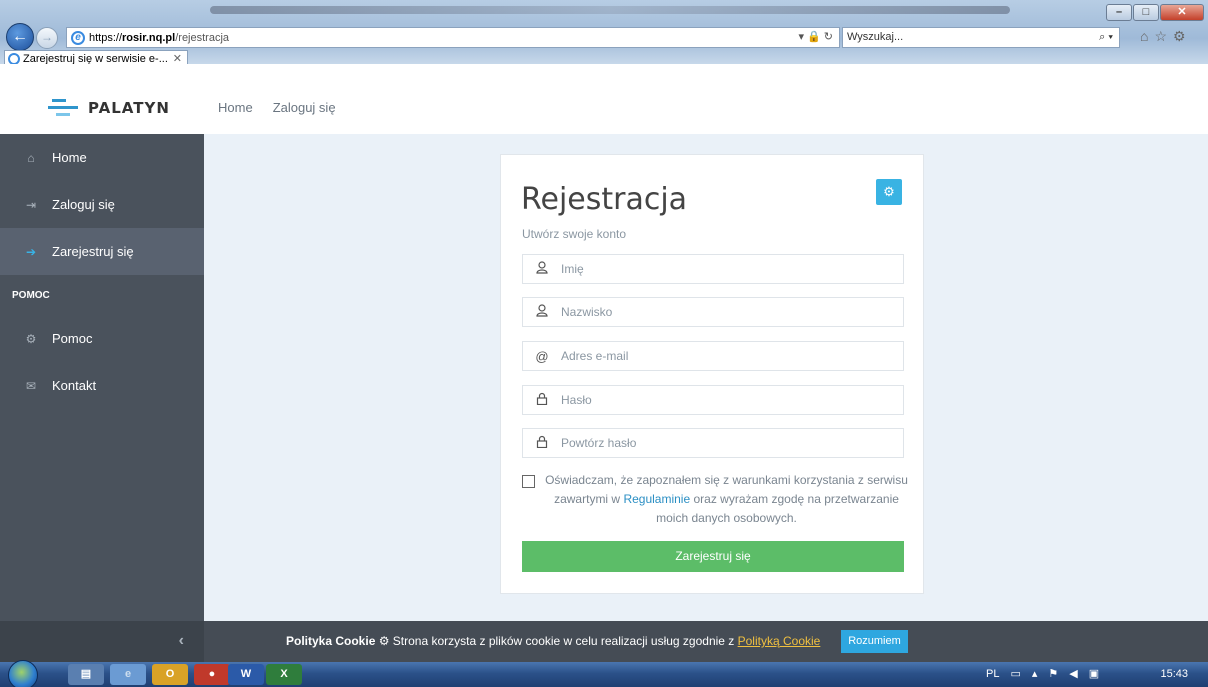 The image size is (1208, 687). What do you see at coordinates (610, 10) in the screenshot?
I see `title-bar` at bounding box center [610, 10].